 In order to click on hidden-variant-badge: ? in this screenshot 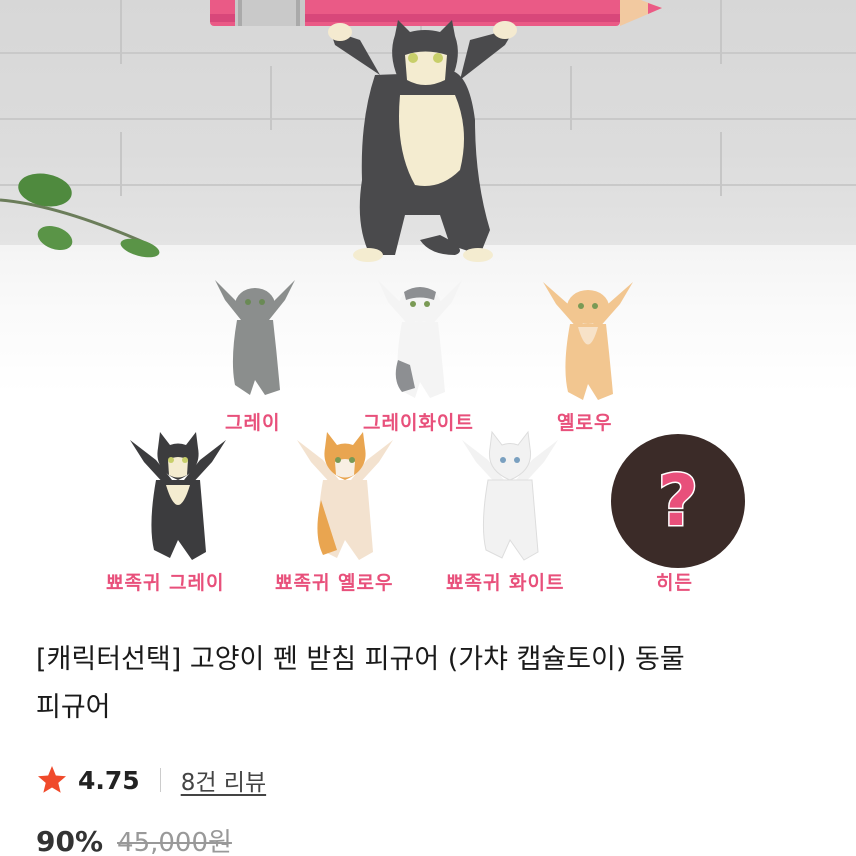, I will do `click(678, 501)`.